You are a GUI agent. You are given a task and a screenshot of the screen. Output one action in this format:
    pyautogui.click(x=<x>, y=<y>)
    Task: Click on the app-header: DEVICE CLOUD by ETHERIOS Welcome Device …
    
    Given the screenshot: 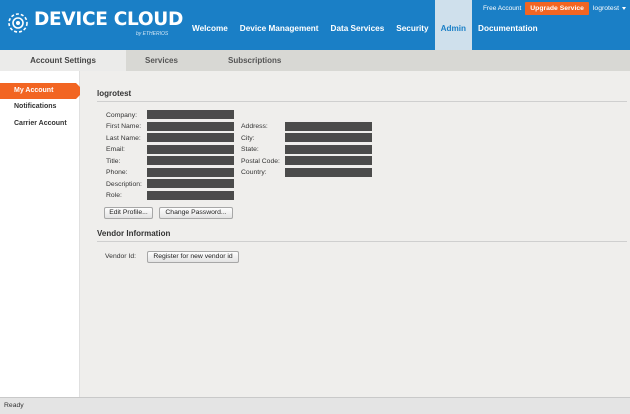 What is the action you would take?
    pyautogui.click(x=315, y=25)
    